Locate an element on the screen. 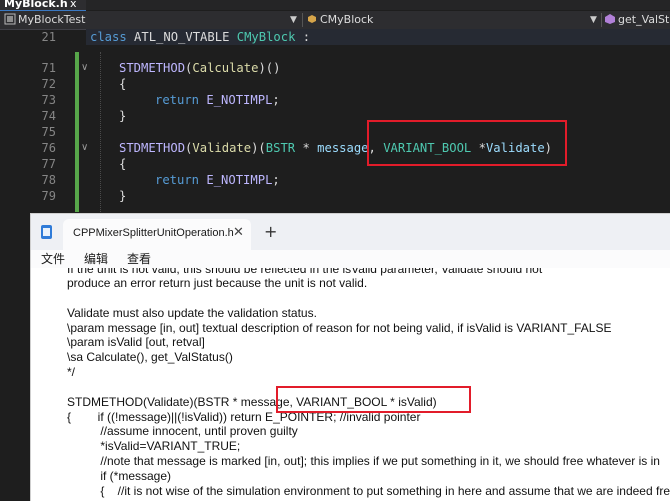  menu-edit: 编辑 is located at coordinates (96, 259).